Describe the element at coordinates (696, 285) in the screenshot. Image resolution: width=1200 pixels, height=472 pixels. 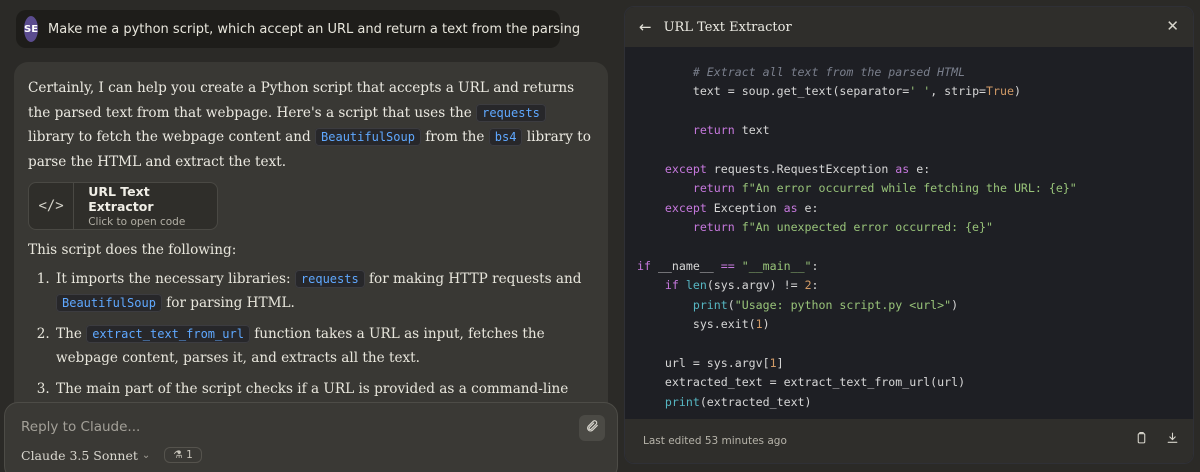
I see `code-token: len` at that location.